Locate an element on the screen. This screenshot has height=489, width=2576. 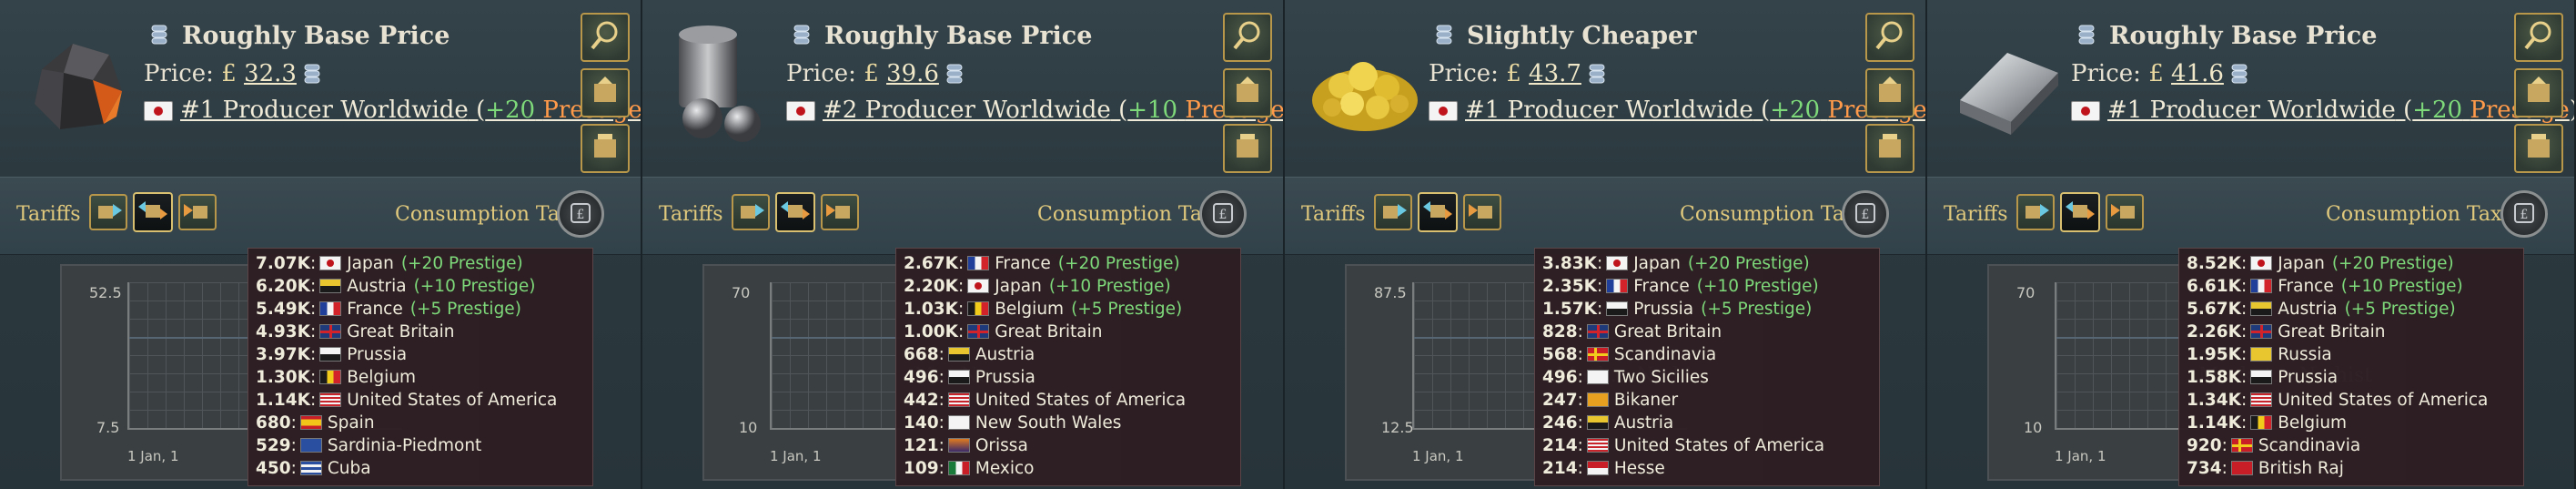
producer-rank-line: #2 Producer Worldwide (+10 Prestige) is located at coordinates (1034, 110).